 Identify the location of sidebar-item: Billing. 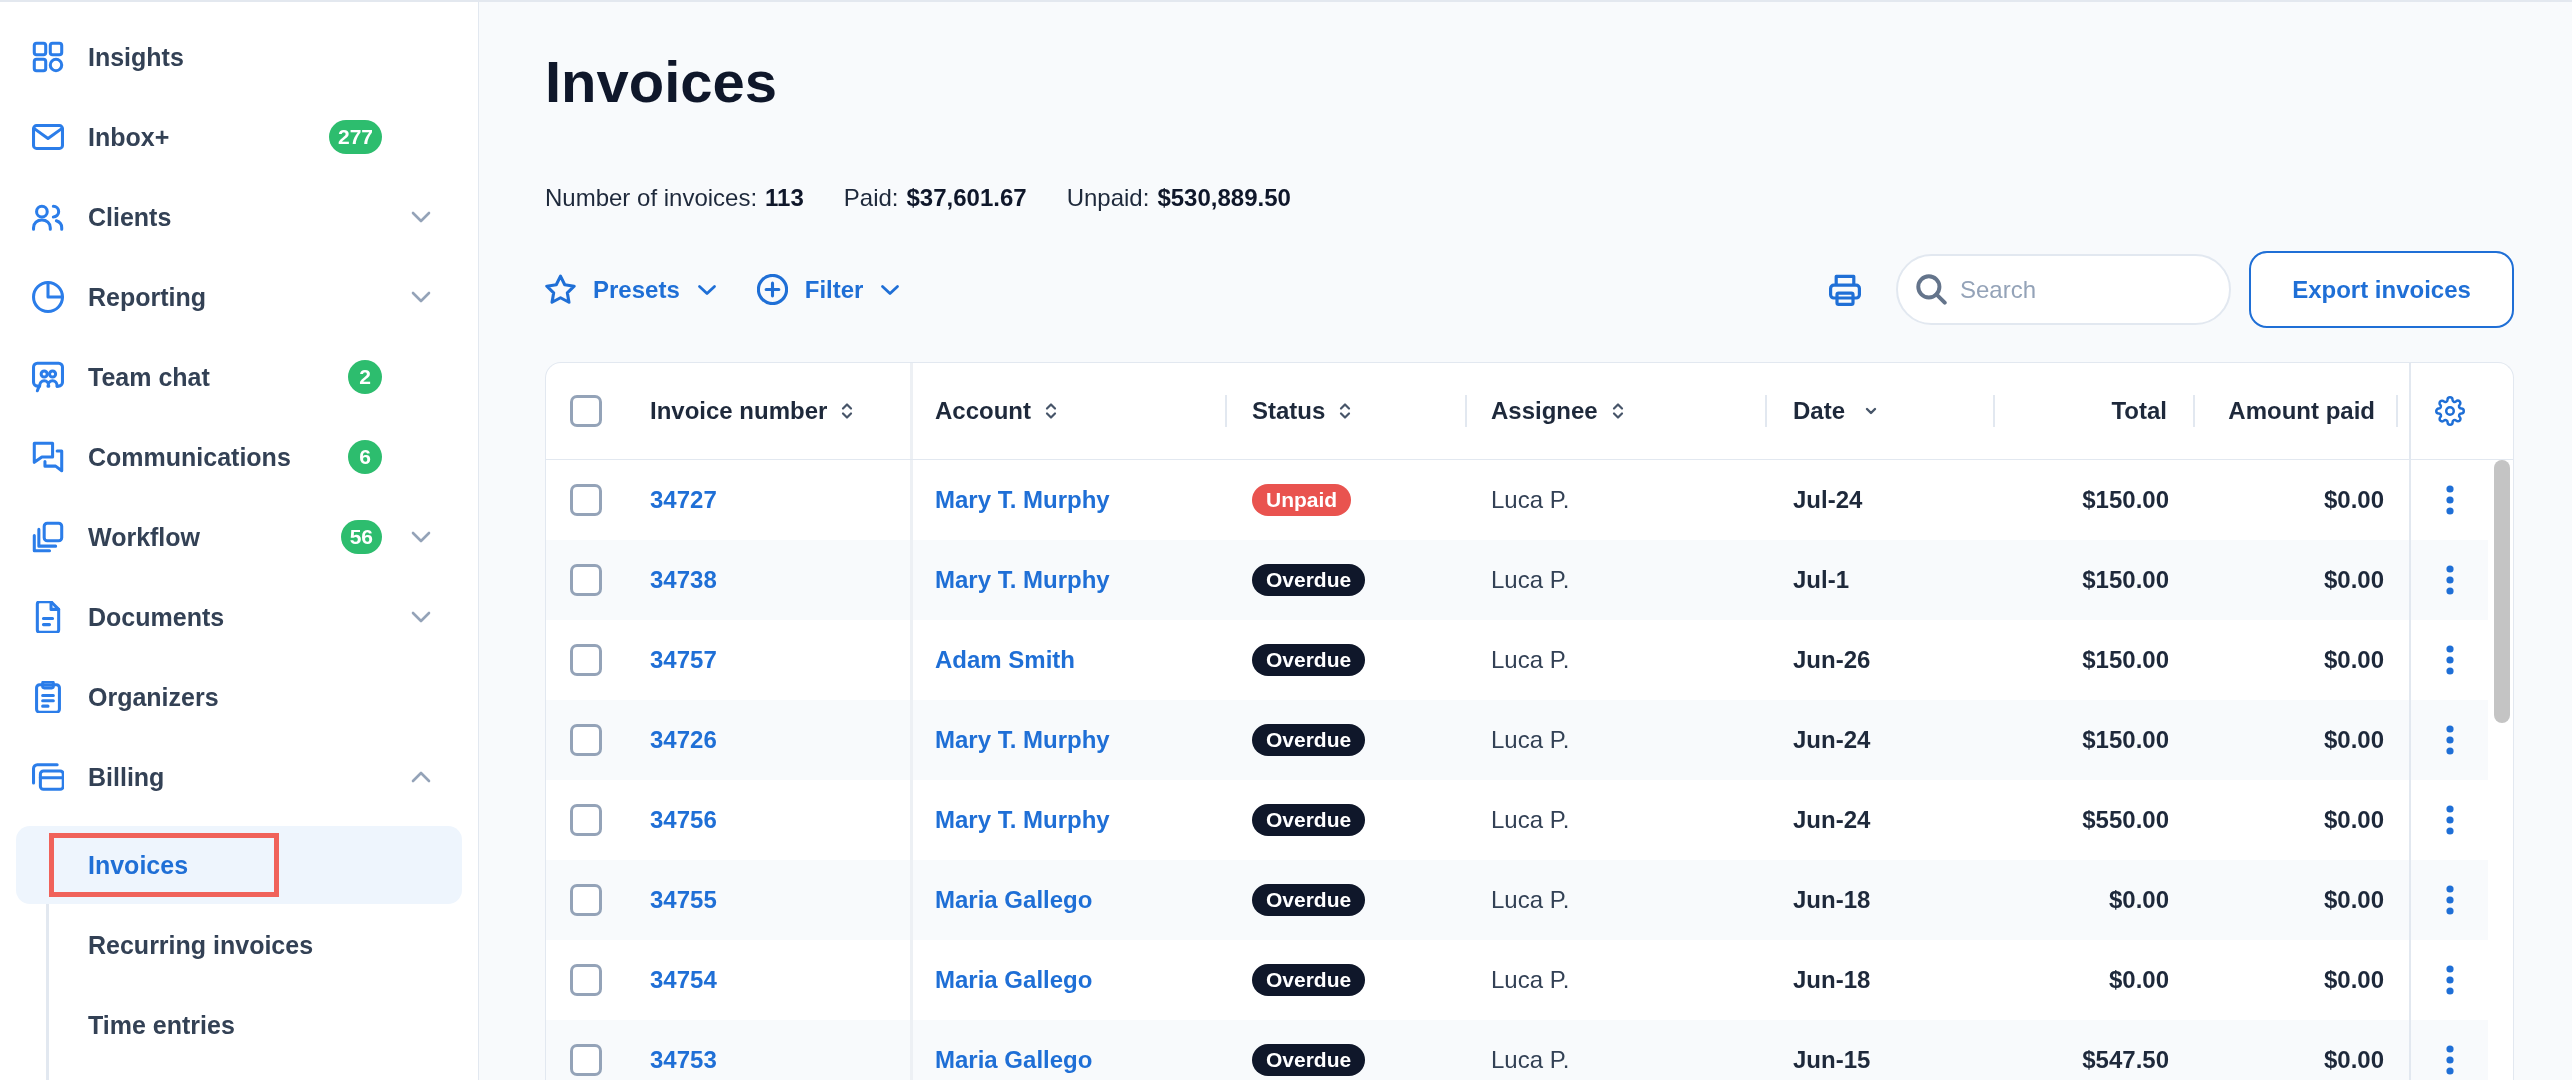
(239, 777).